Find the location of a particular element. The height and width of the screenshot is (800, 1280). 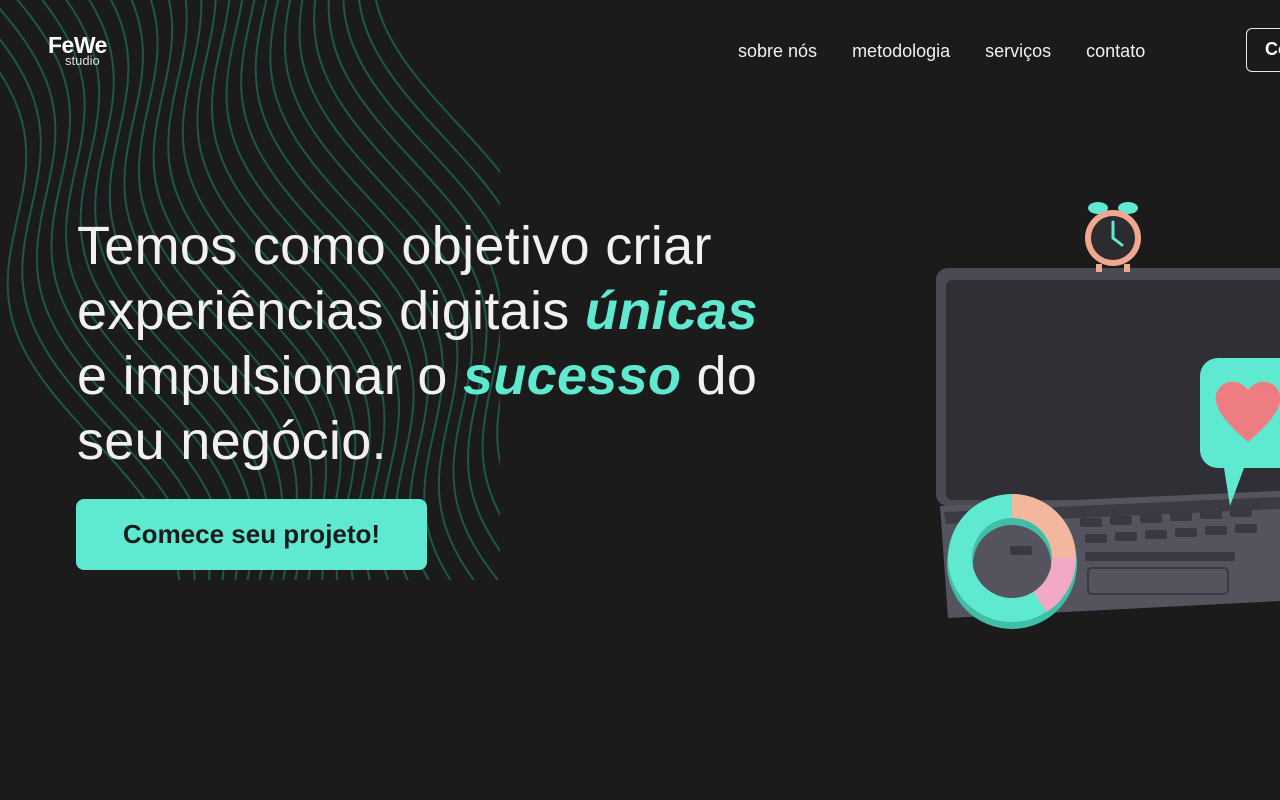

nav-item-sobre-nos: sobre nós is located at coordinates (777, 51).